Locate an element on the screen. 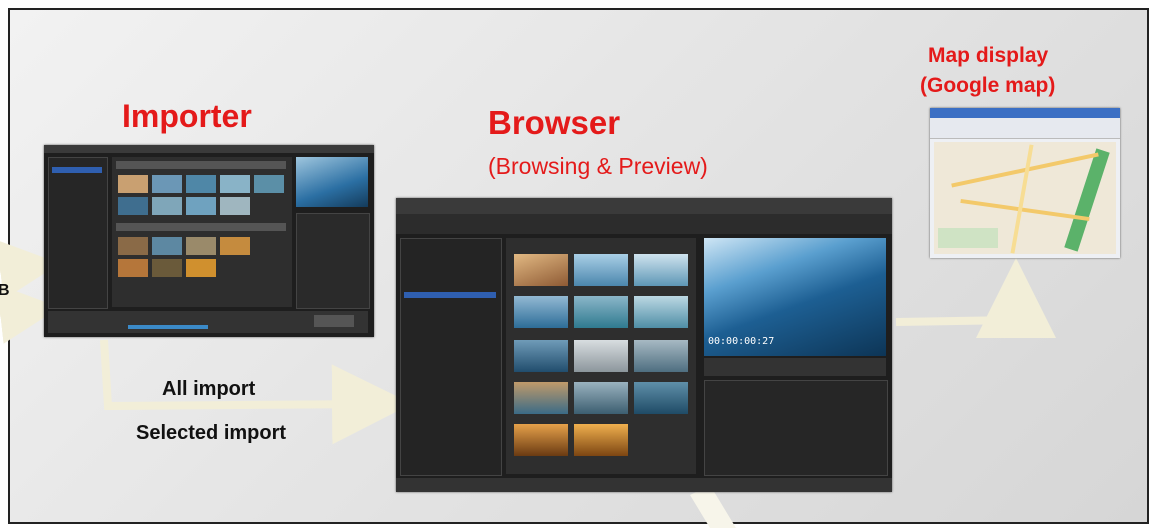 This screenshot has height=528, width=1153. preview-timecode: 00:00:00:27 is located at coordinates (741, 341).